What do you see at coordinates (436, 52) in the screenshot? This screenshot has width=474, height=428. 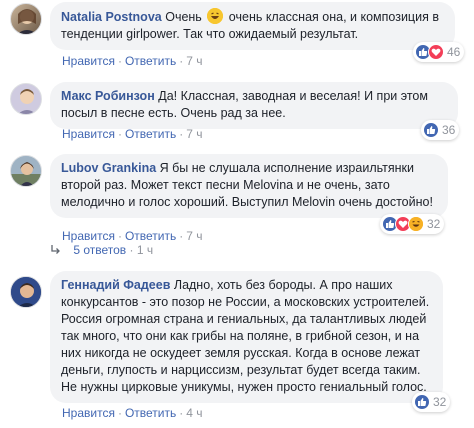 I see `heart-icon` at bounding box center [436, 52].